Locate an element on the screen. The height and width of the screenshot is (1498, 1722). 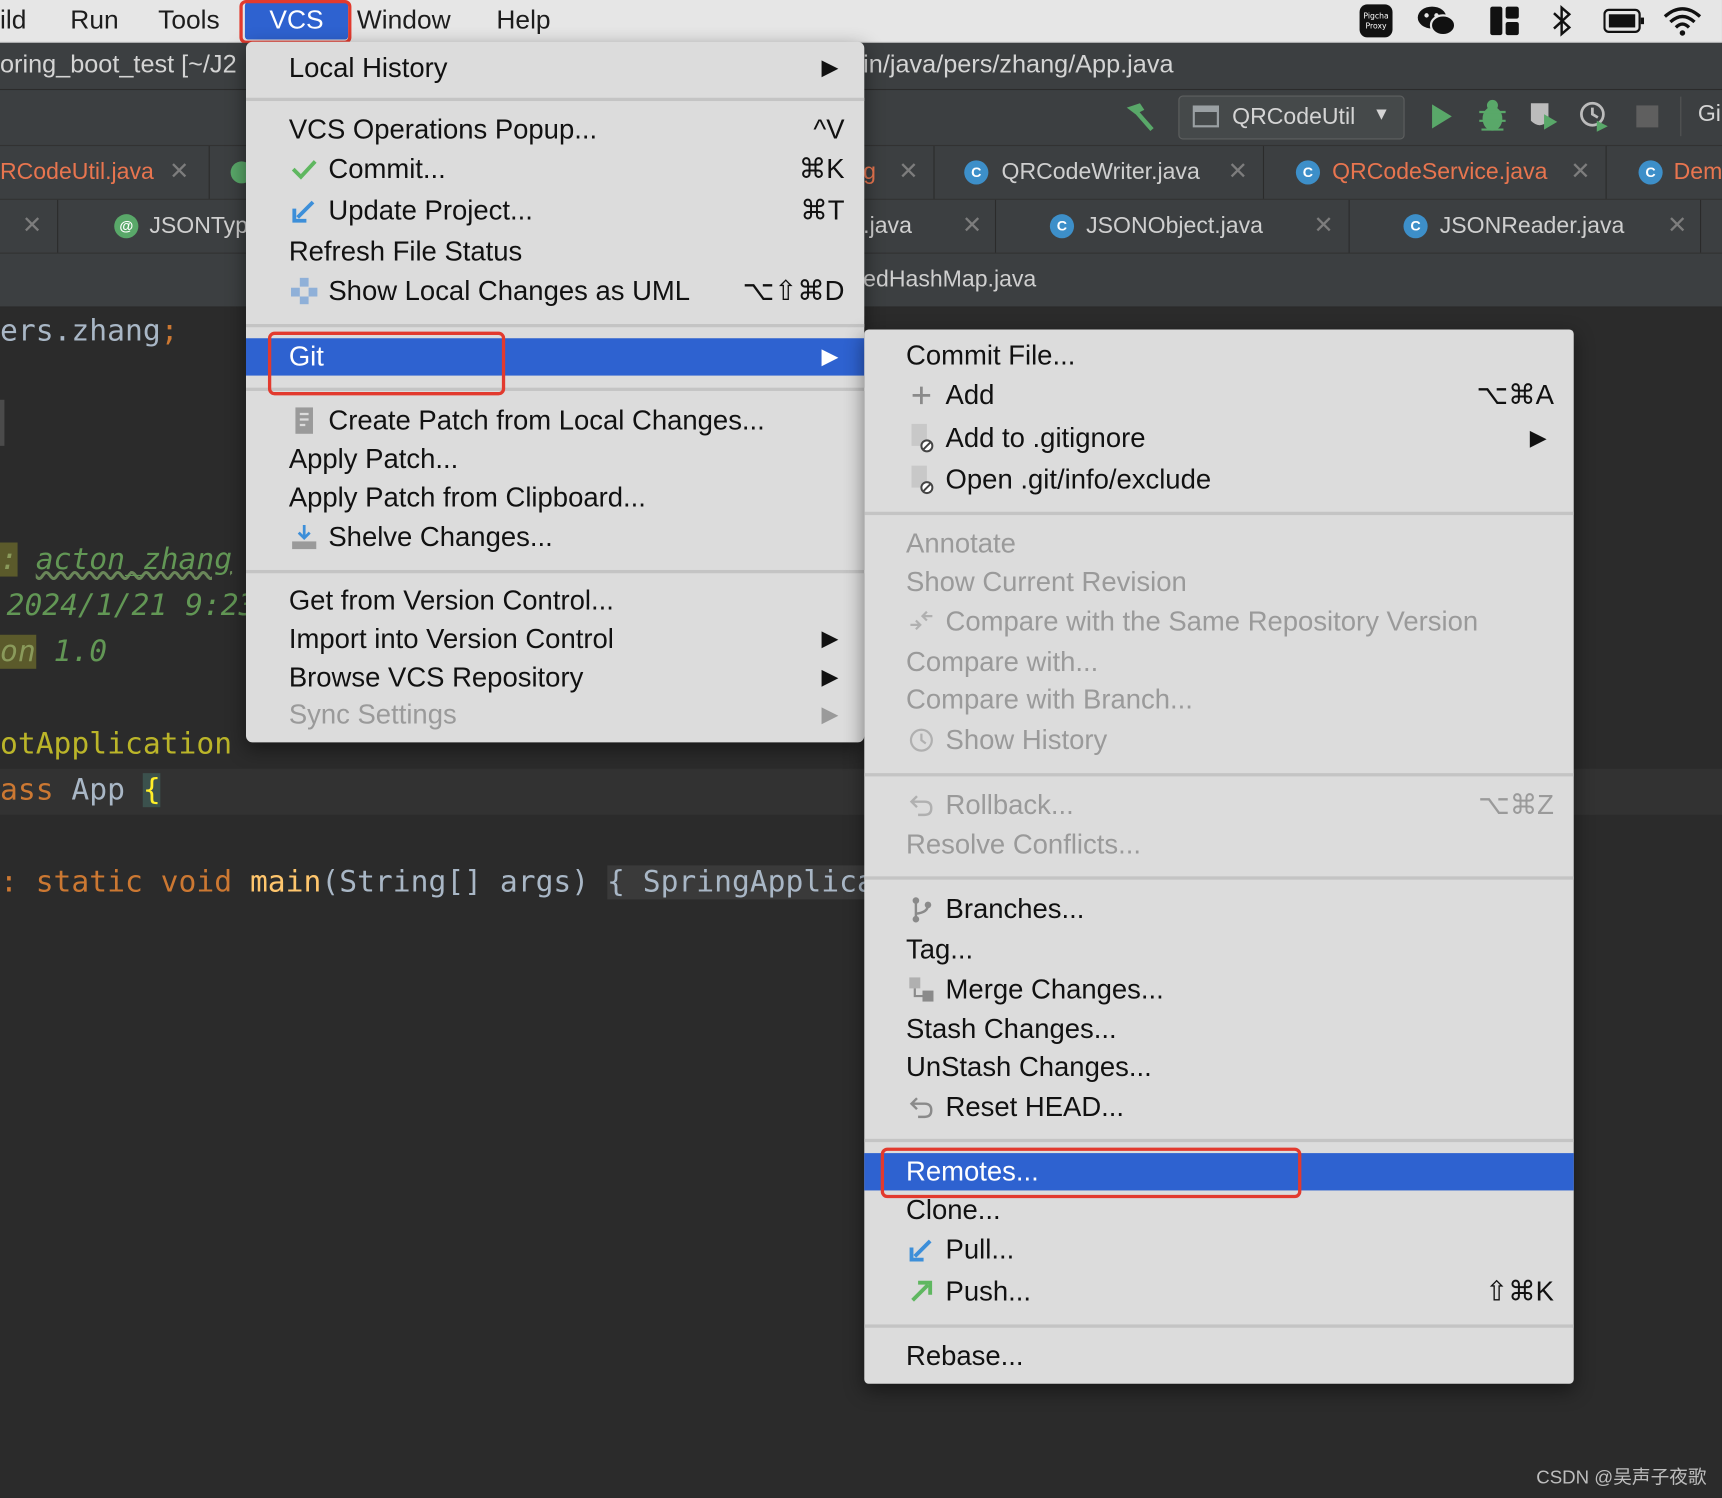
code-author-line: : acton_zhang is located at coordinates (116, 559).